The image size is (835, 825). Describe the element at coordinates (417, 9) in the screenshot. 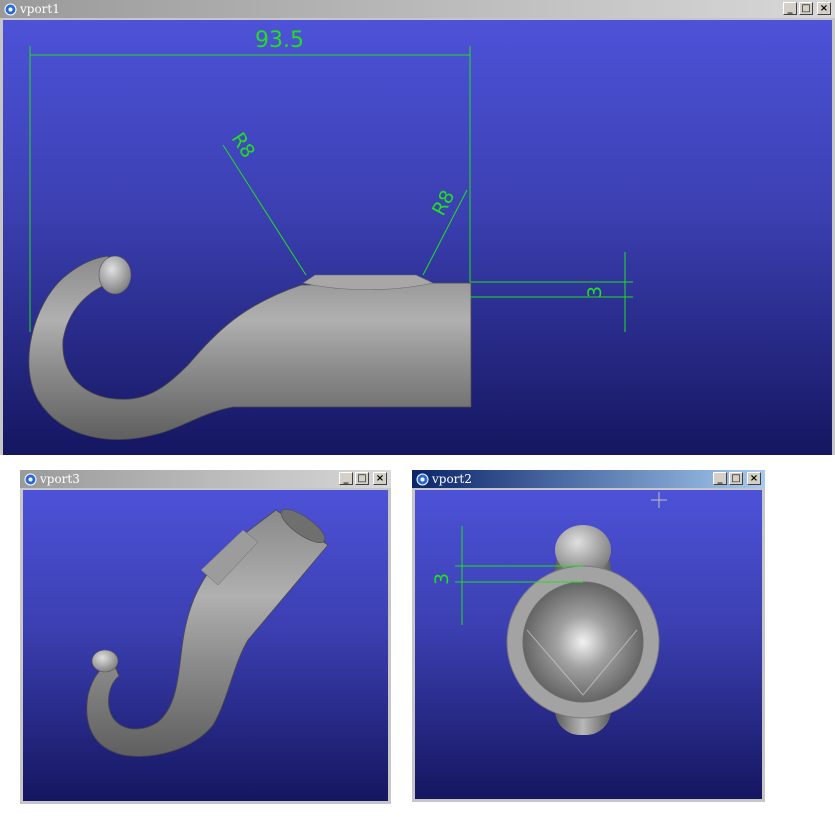

I see `vport1-titlebar: vport1 _ □ ×` at that location.